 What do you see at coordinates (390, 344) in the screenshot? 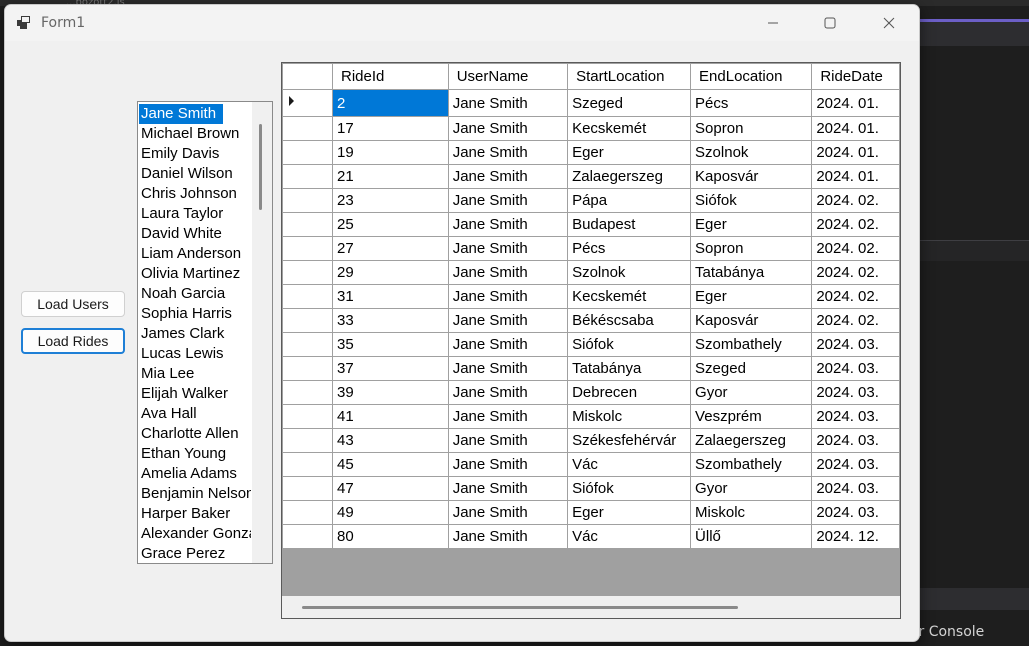
I see `table-cell: 35` at bounding box center [390, 344].